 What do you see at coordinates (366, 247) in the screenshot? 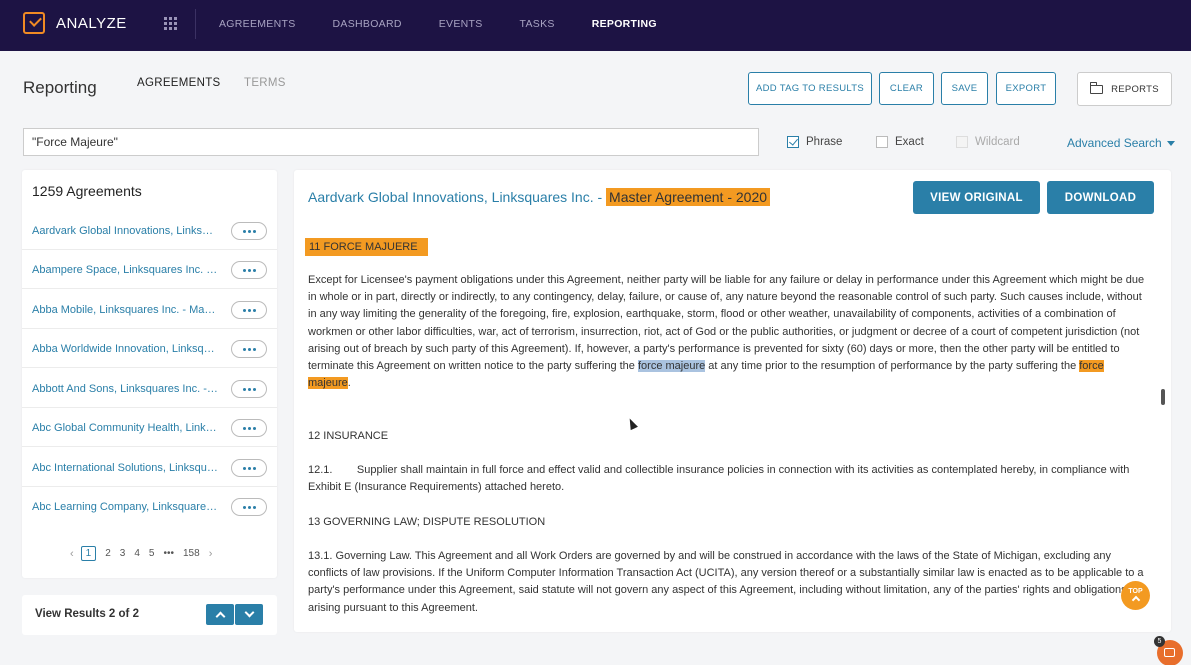
I see `section-11-heading: 11 FORCE MAJUERE` at bounding box center [366, 247].